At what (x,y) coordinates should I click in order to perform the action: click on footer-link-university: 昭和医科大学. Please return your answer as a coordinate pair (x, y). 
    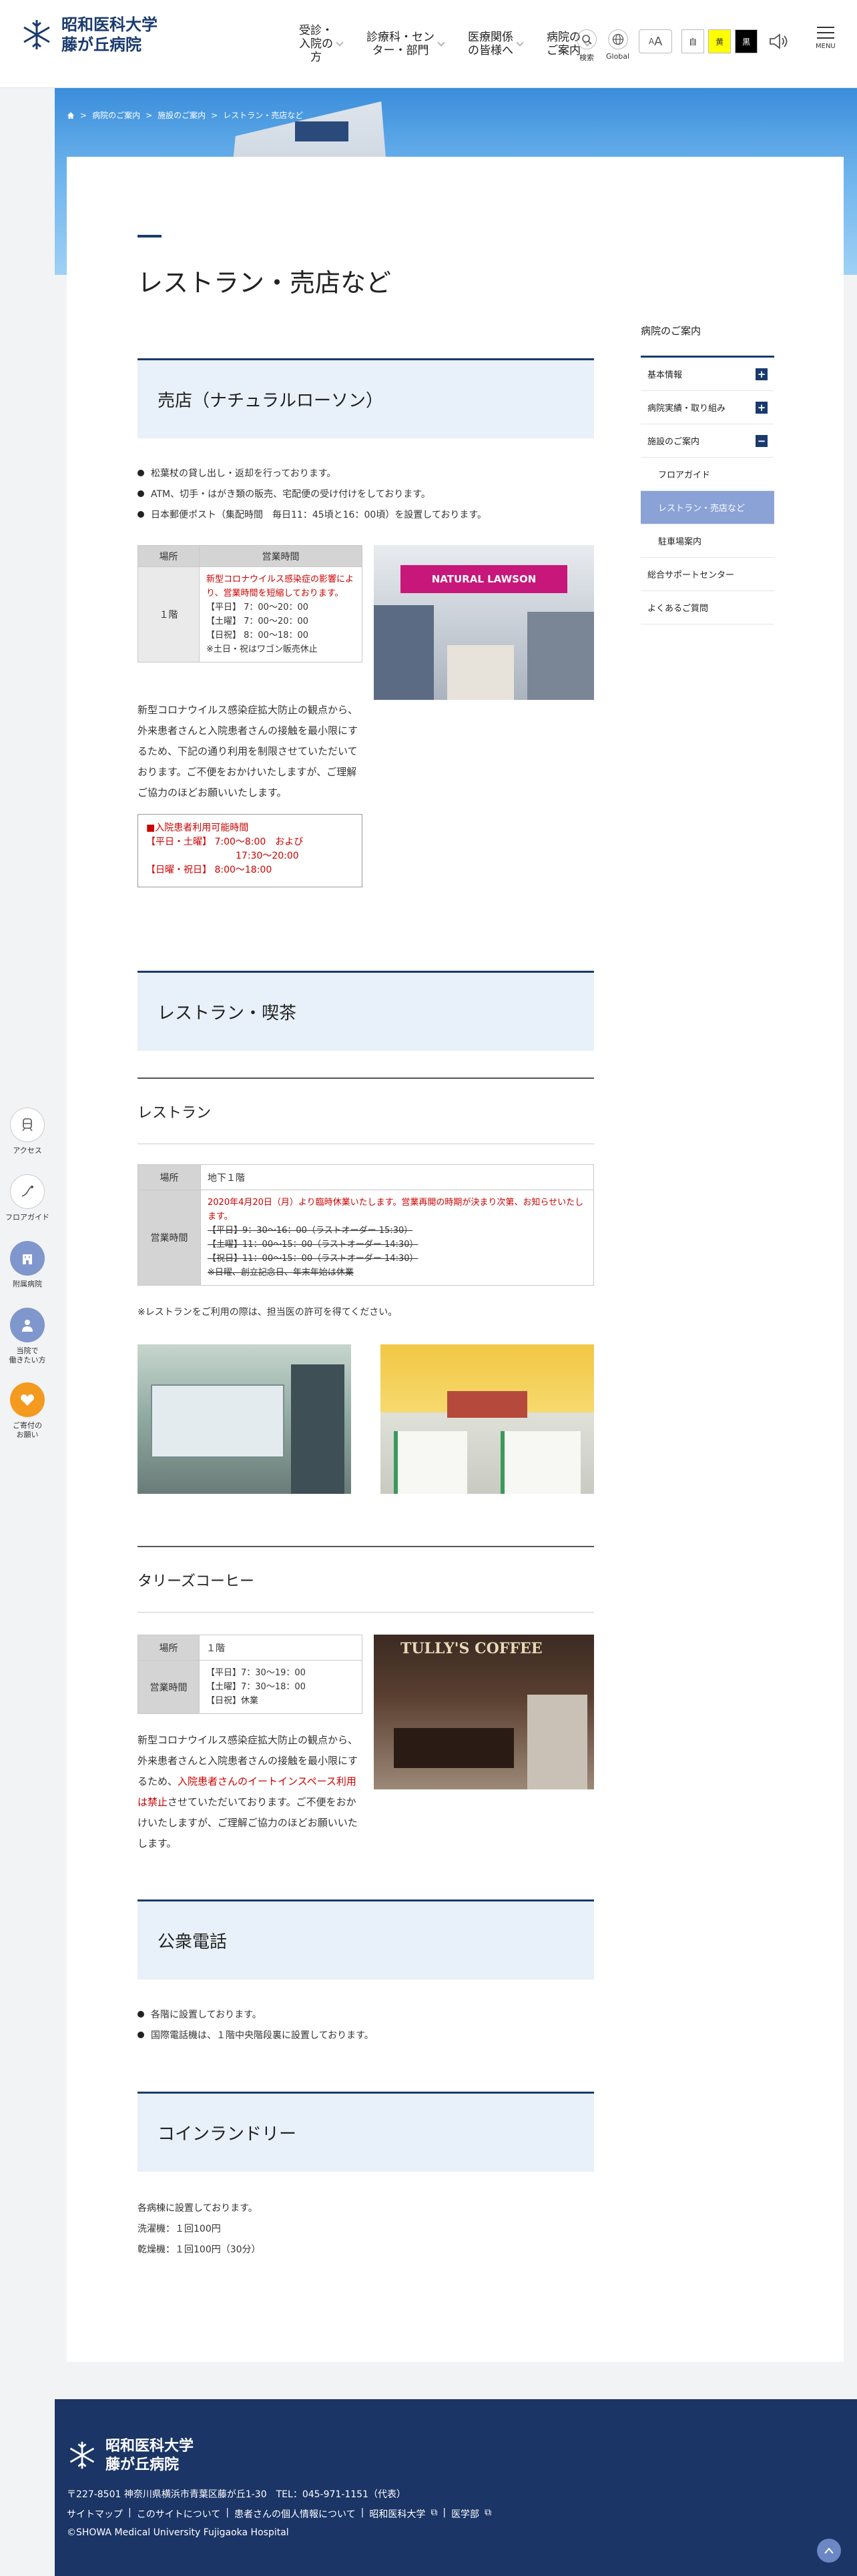
    Looking at the image, I should click on (397, 2514).